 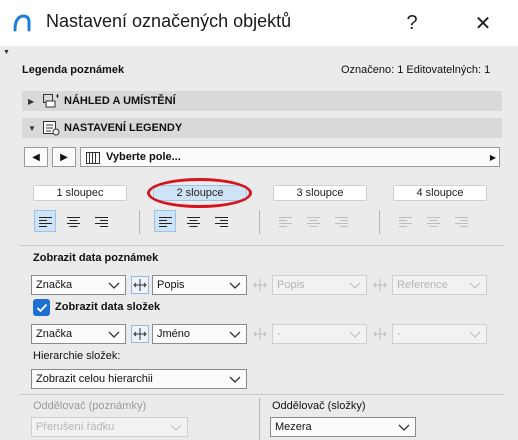 I want to click on components-separator-label: Oddělovač (složky), so click(x=319, y=406).